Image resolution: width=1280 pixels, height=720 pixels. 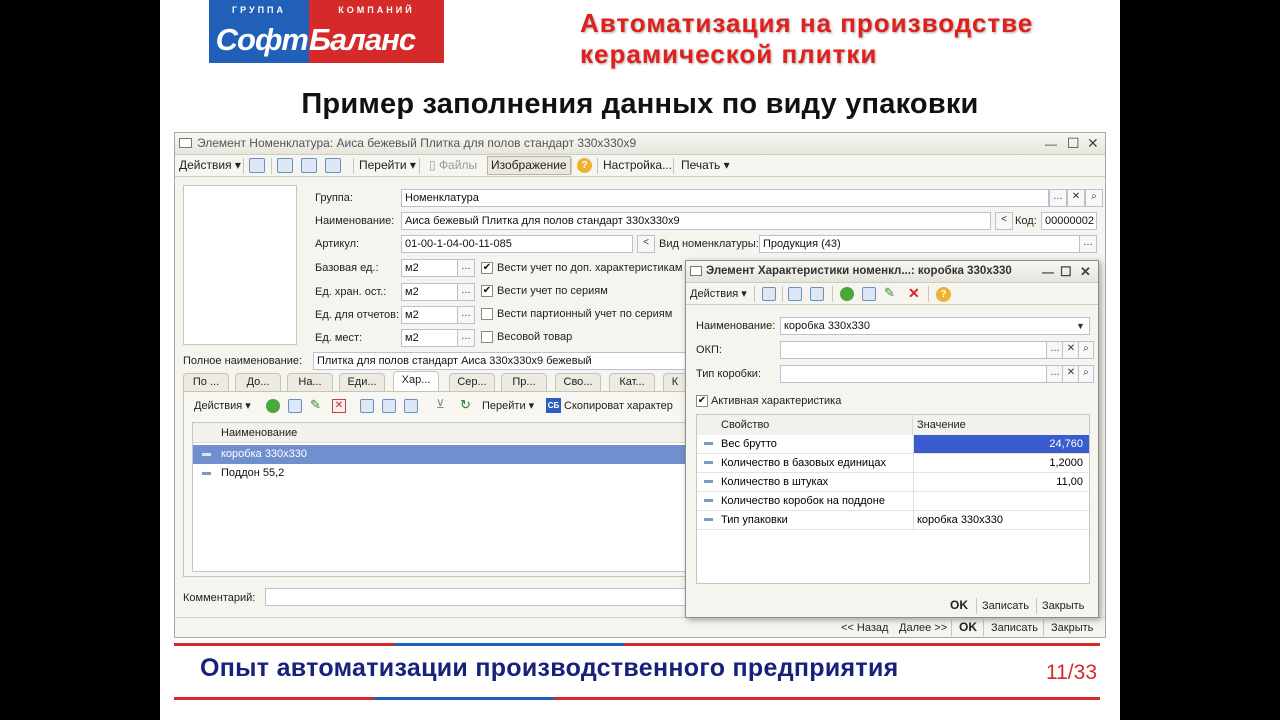 I want to click on list-item: Поддон 55,2, so click(x=440, y=473).